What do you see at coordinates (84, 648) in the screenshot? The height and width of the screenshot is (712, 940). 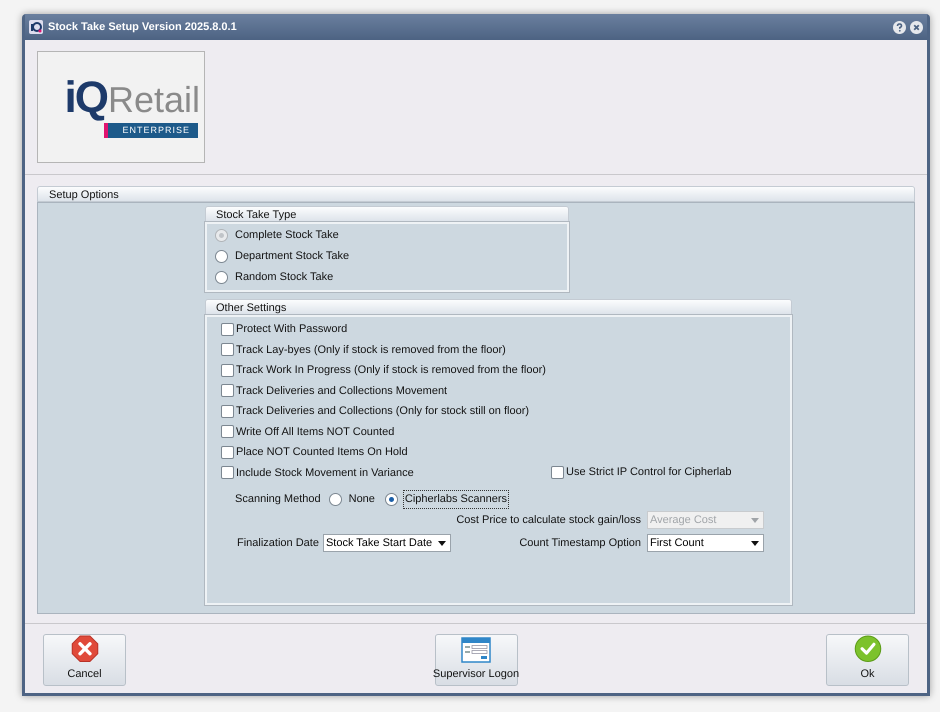 I see `stop-sign-icon` at bounding box center [84, 648].